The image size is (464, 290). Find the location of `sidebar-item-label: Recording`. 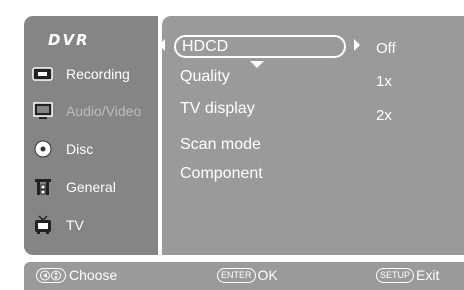

sidebar-item-label: Recording is located at coordinates (98, 74).